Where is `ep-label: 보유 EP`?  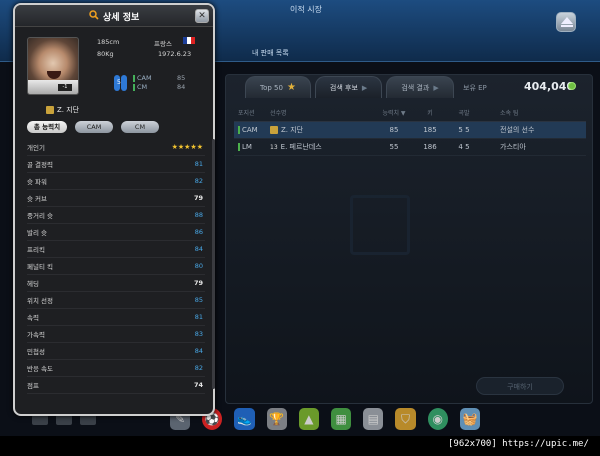 ep-label: 보유 EP is located at coordinates (475, 88).